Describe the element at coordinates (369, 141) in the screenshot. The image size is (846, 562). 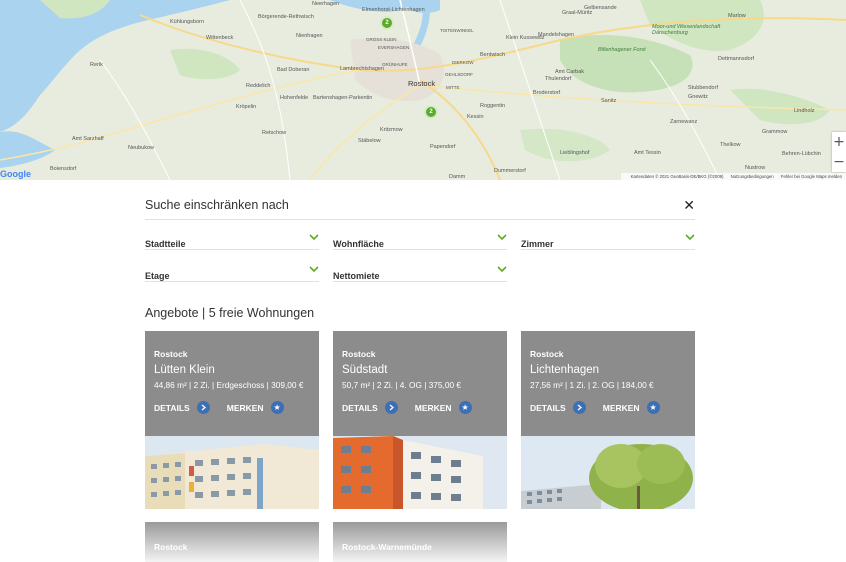
I see `map-label: Stäbelow` at that location.